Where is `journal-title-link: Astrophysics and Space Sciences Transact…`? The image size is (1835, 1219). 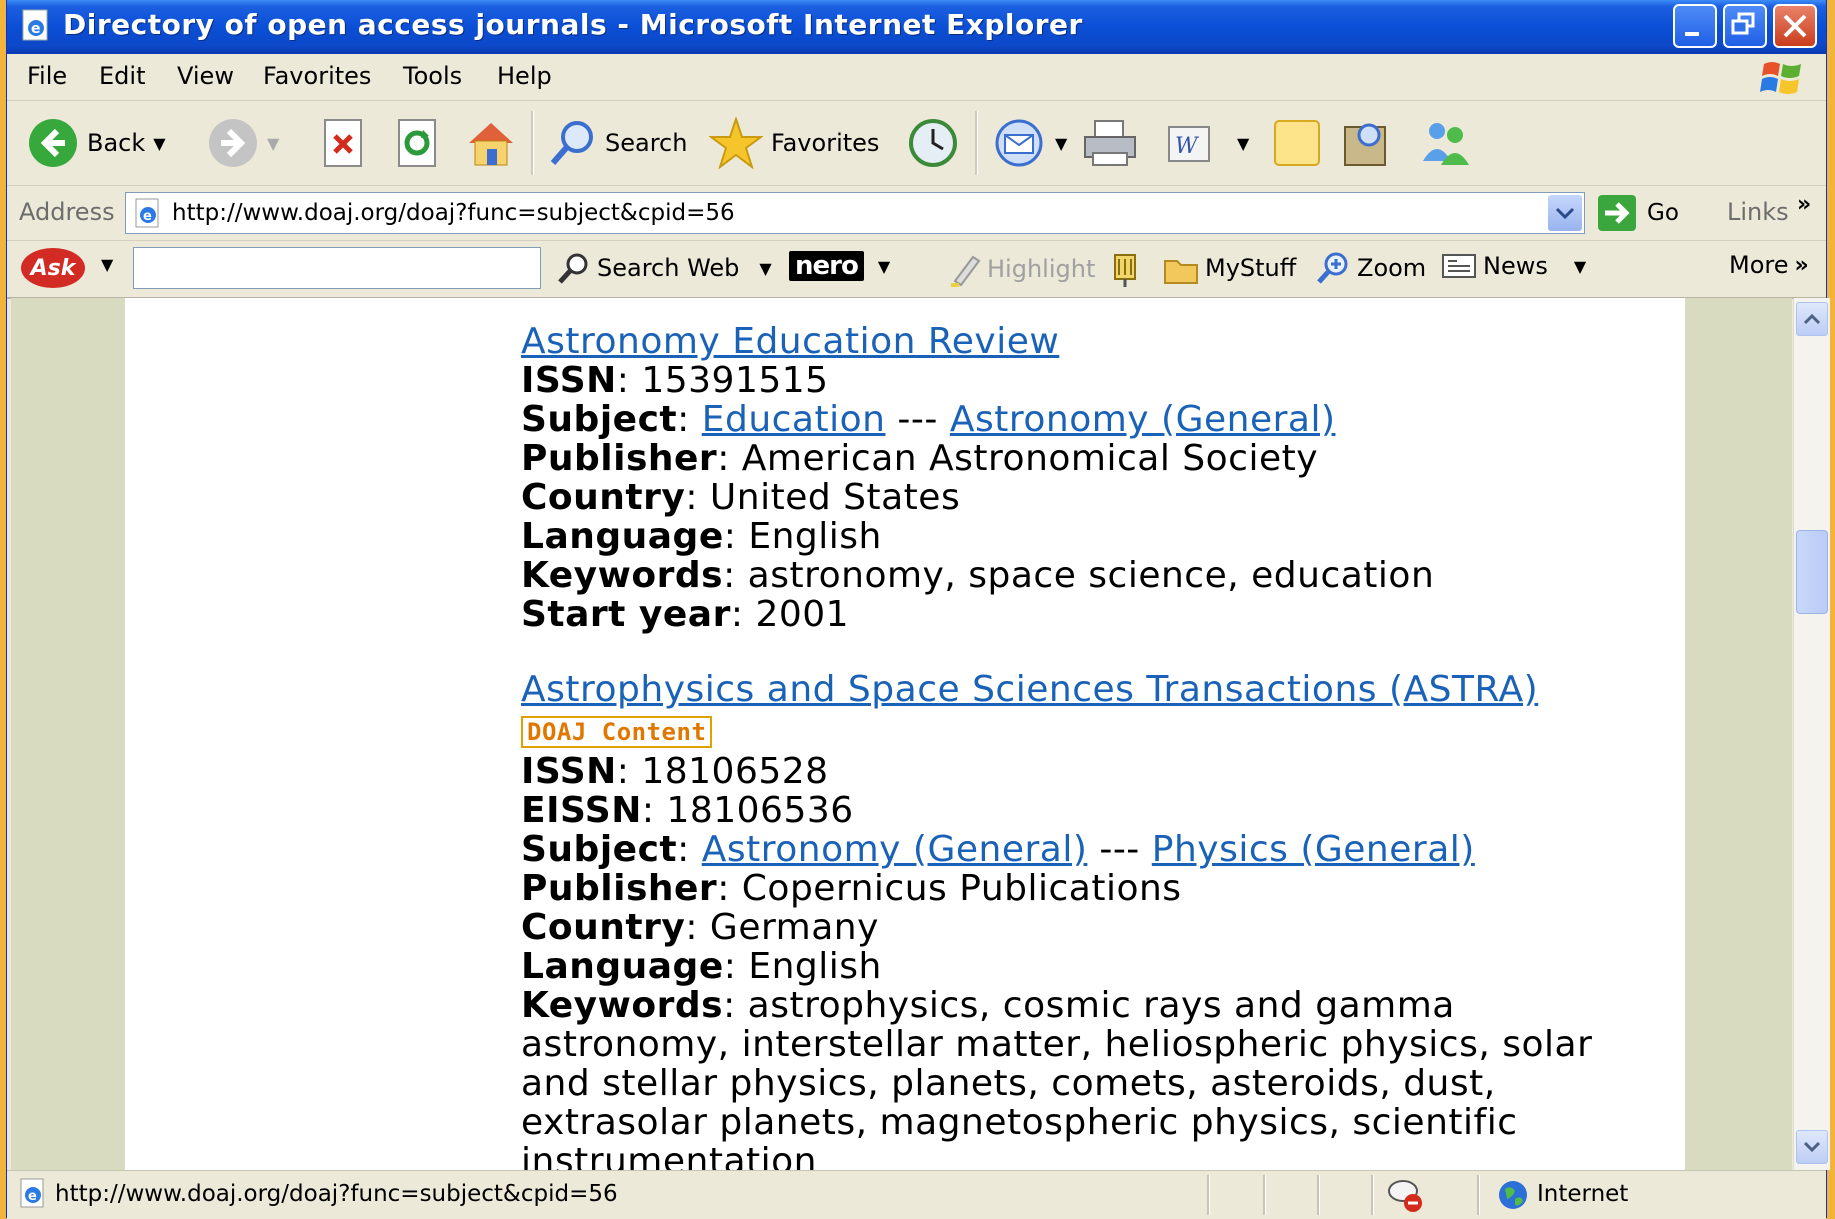 journal-title-link: Astrophysics and Space Sciences Transact… is located at coordinates (1029, 689).